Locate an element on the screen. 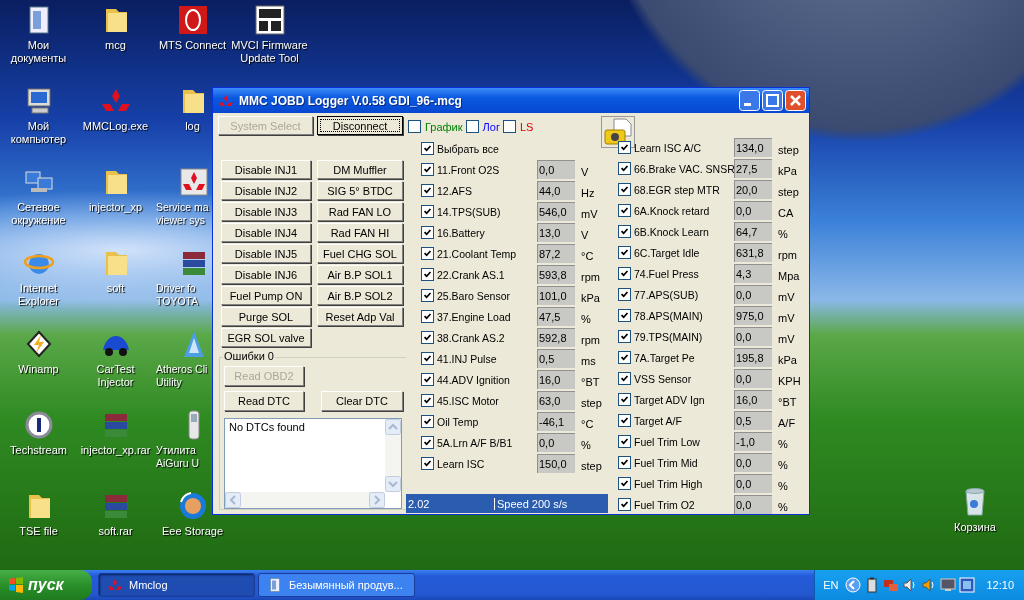 The image size is (1024, 600). unit-label: V is located at coordinates (585, 171).